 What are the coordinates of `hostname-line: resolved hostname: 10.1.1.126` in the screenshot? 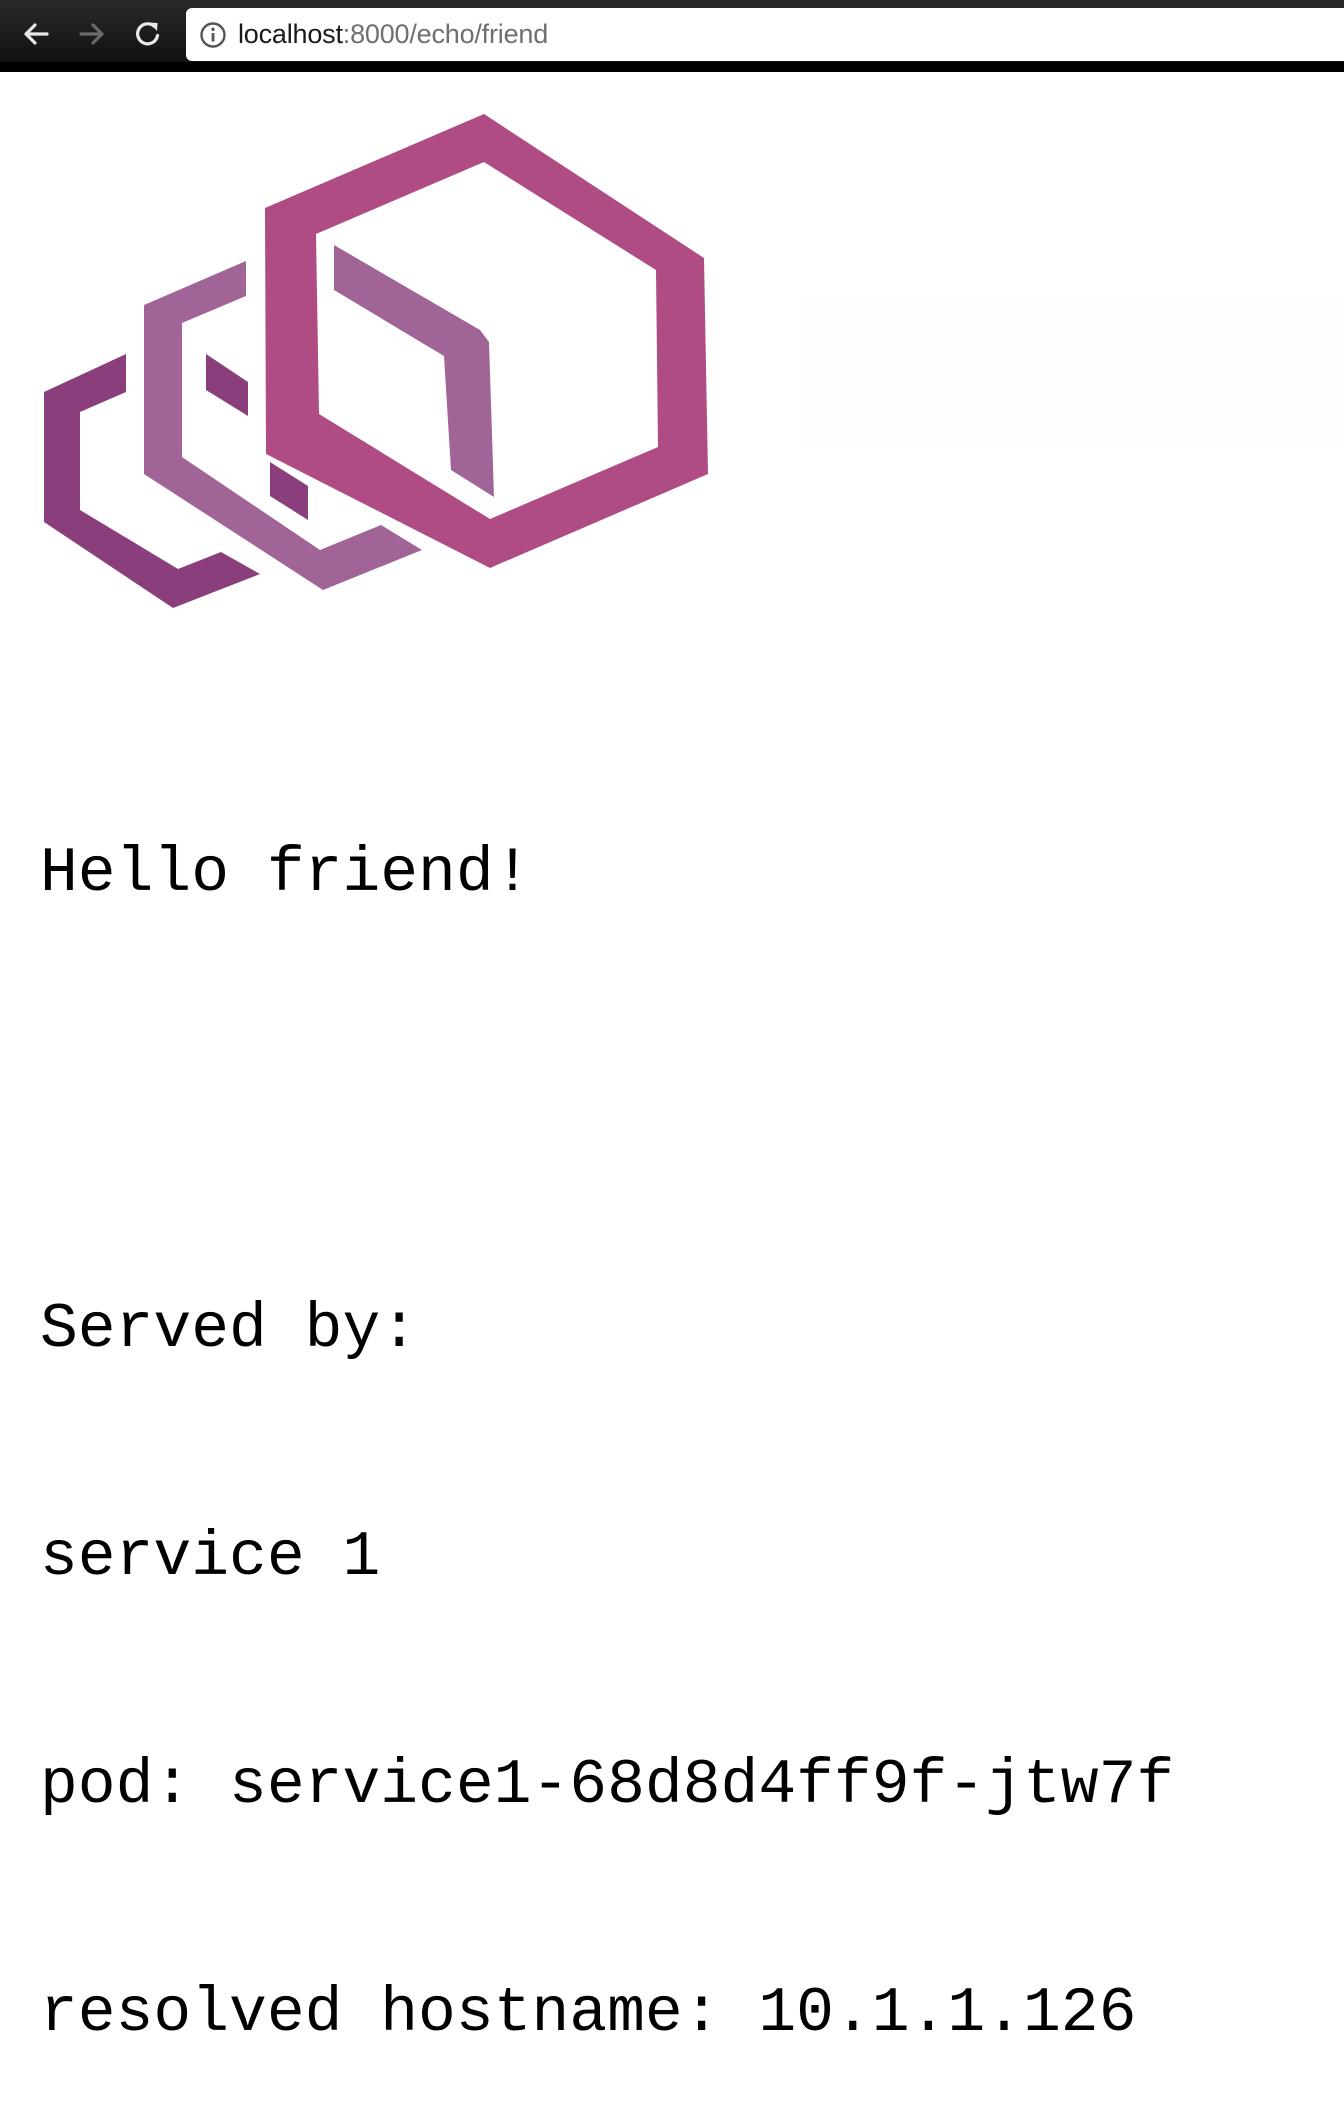 It's located at (588, 2013).